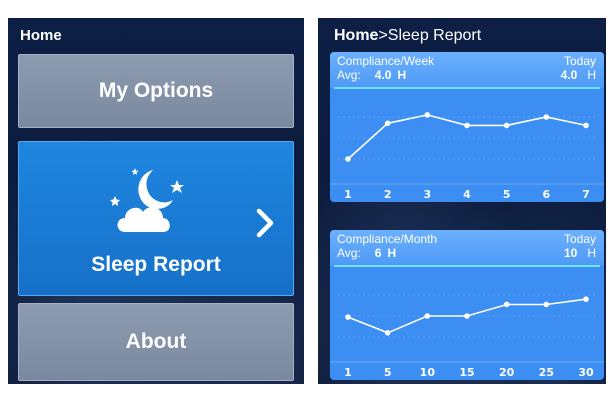 The width and height of the screenshot is (612, 396). I want to click on monthly-x-tick-label: 30, so click(586, 372).